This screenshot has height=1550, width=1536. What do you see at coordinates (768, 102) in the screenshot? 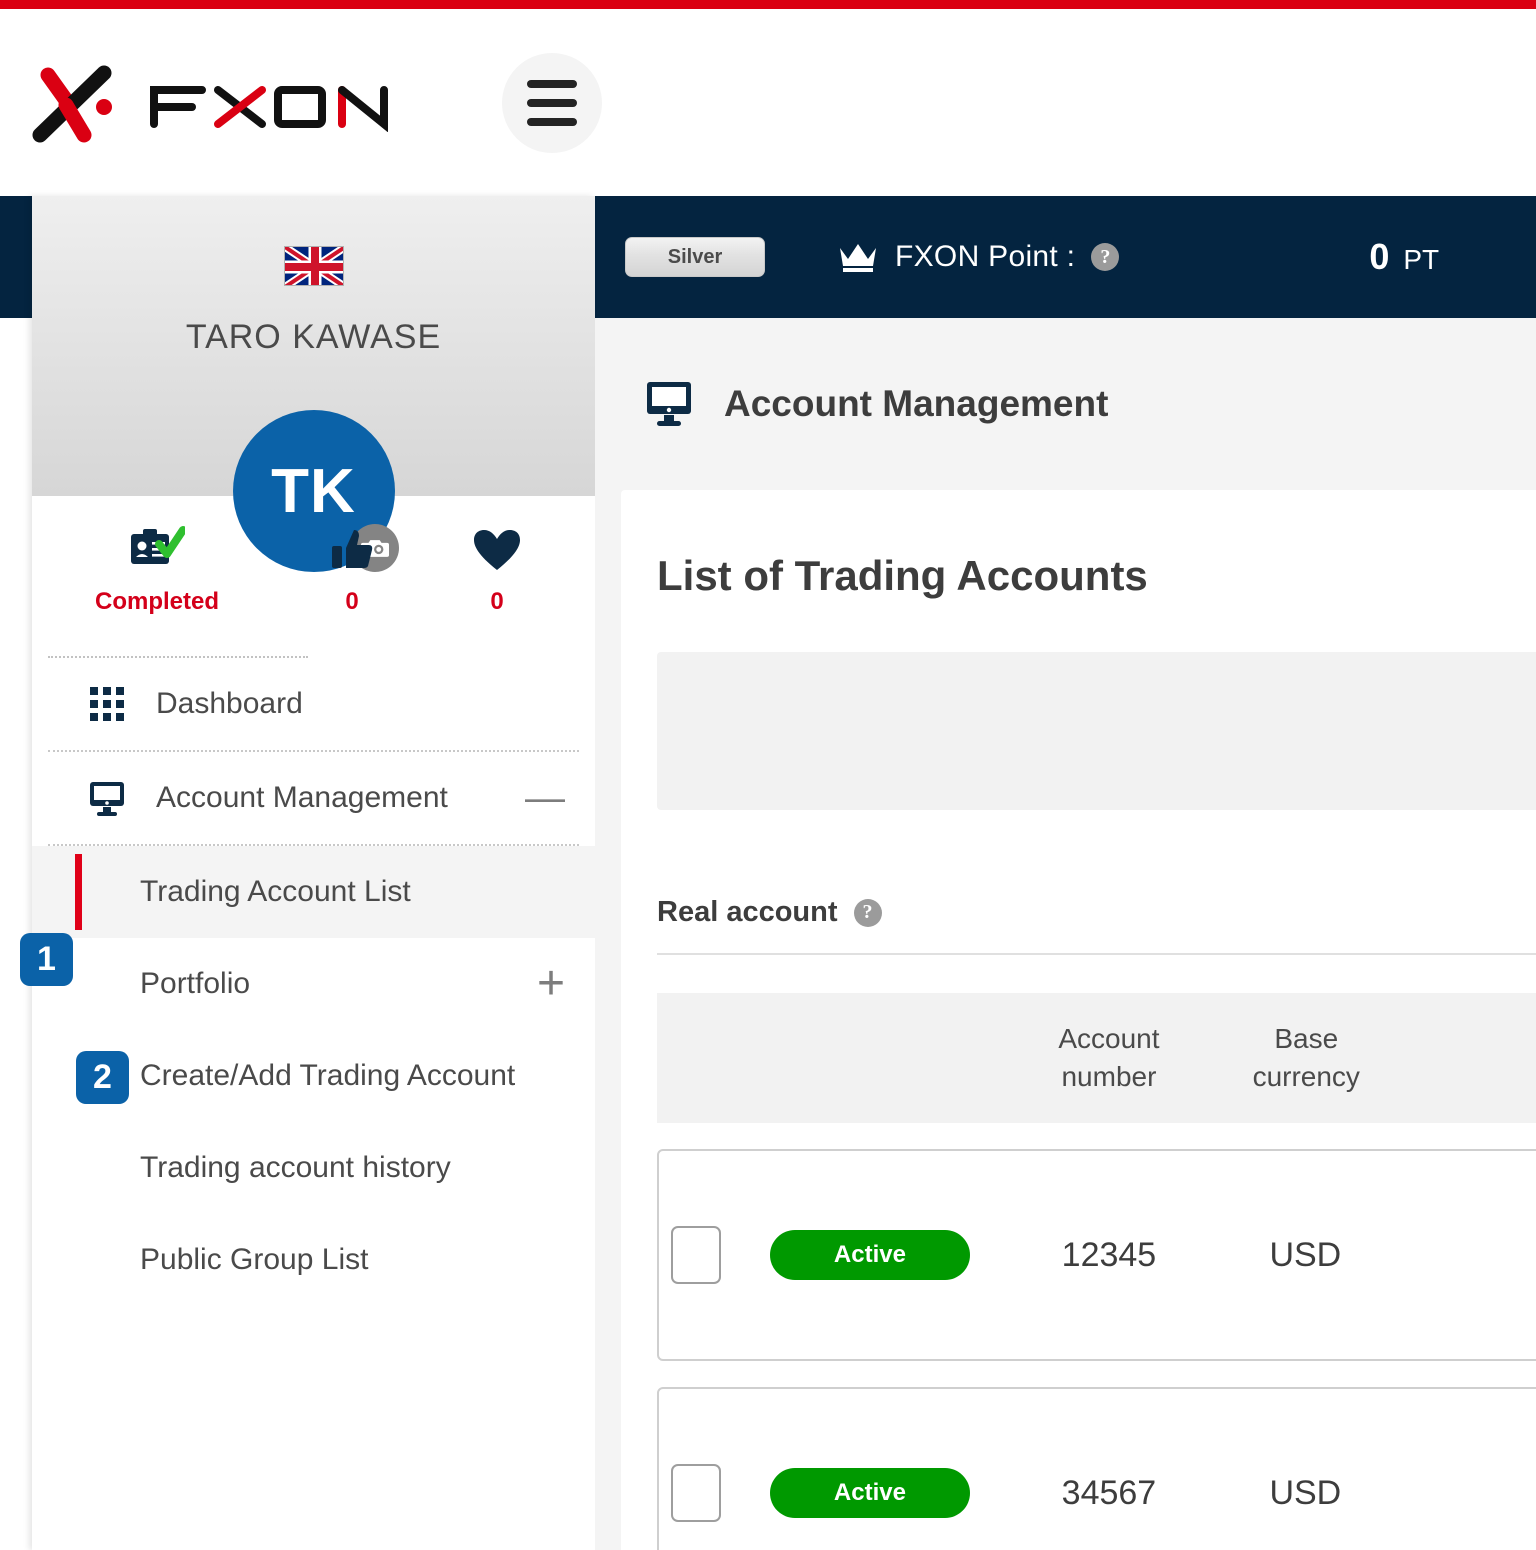
I see `brand-header` at bounding box center [768, 102].